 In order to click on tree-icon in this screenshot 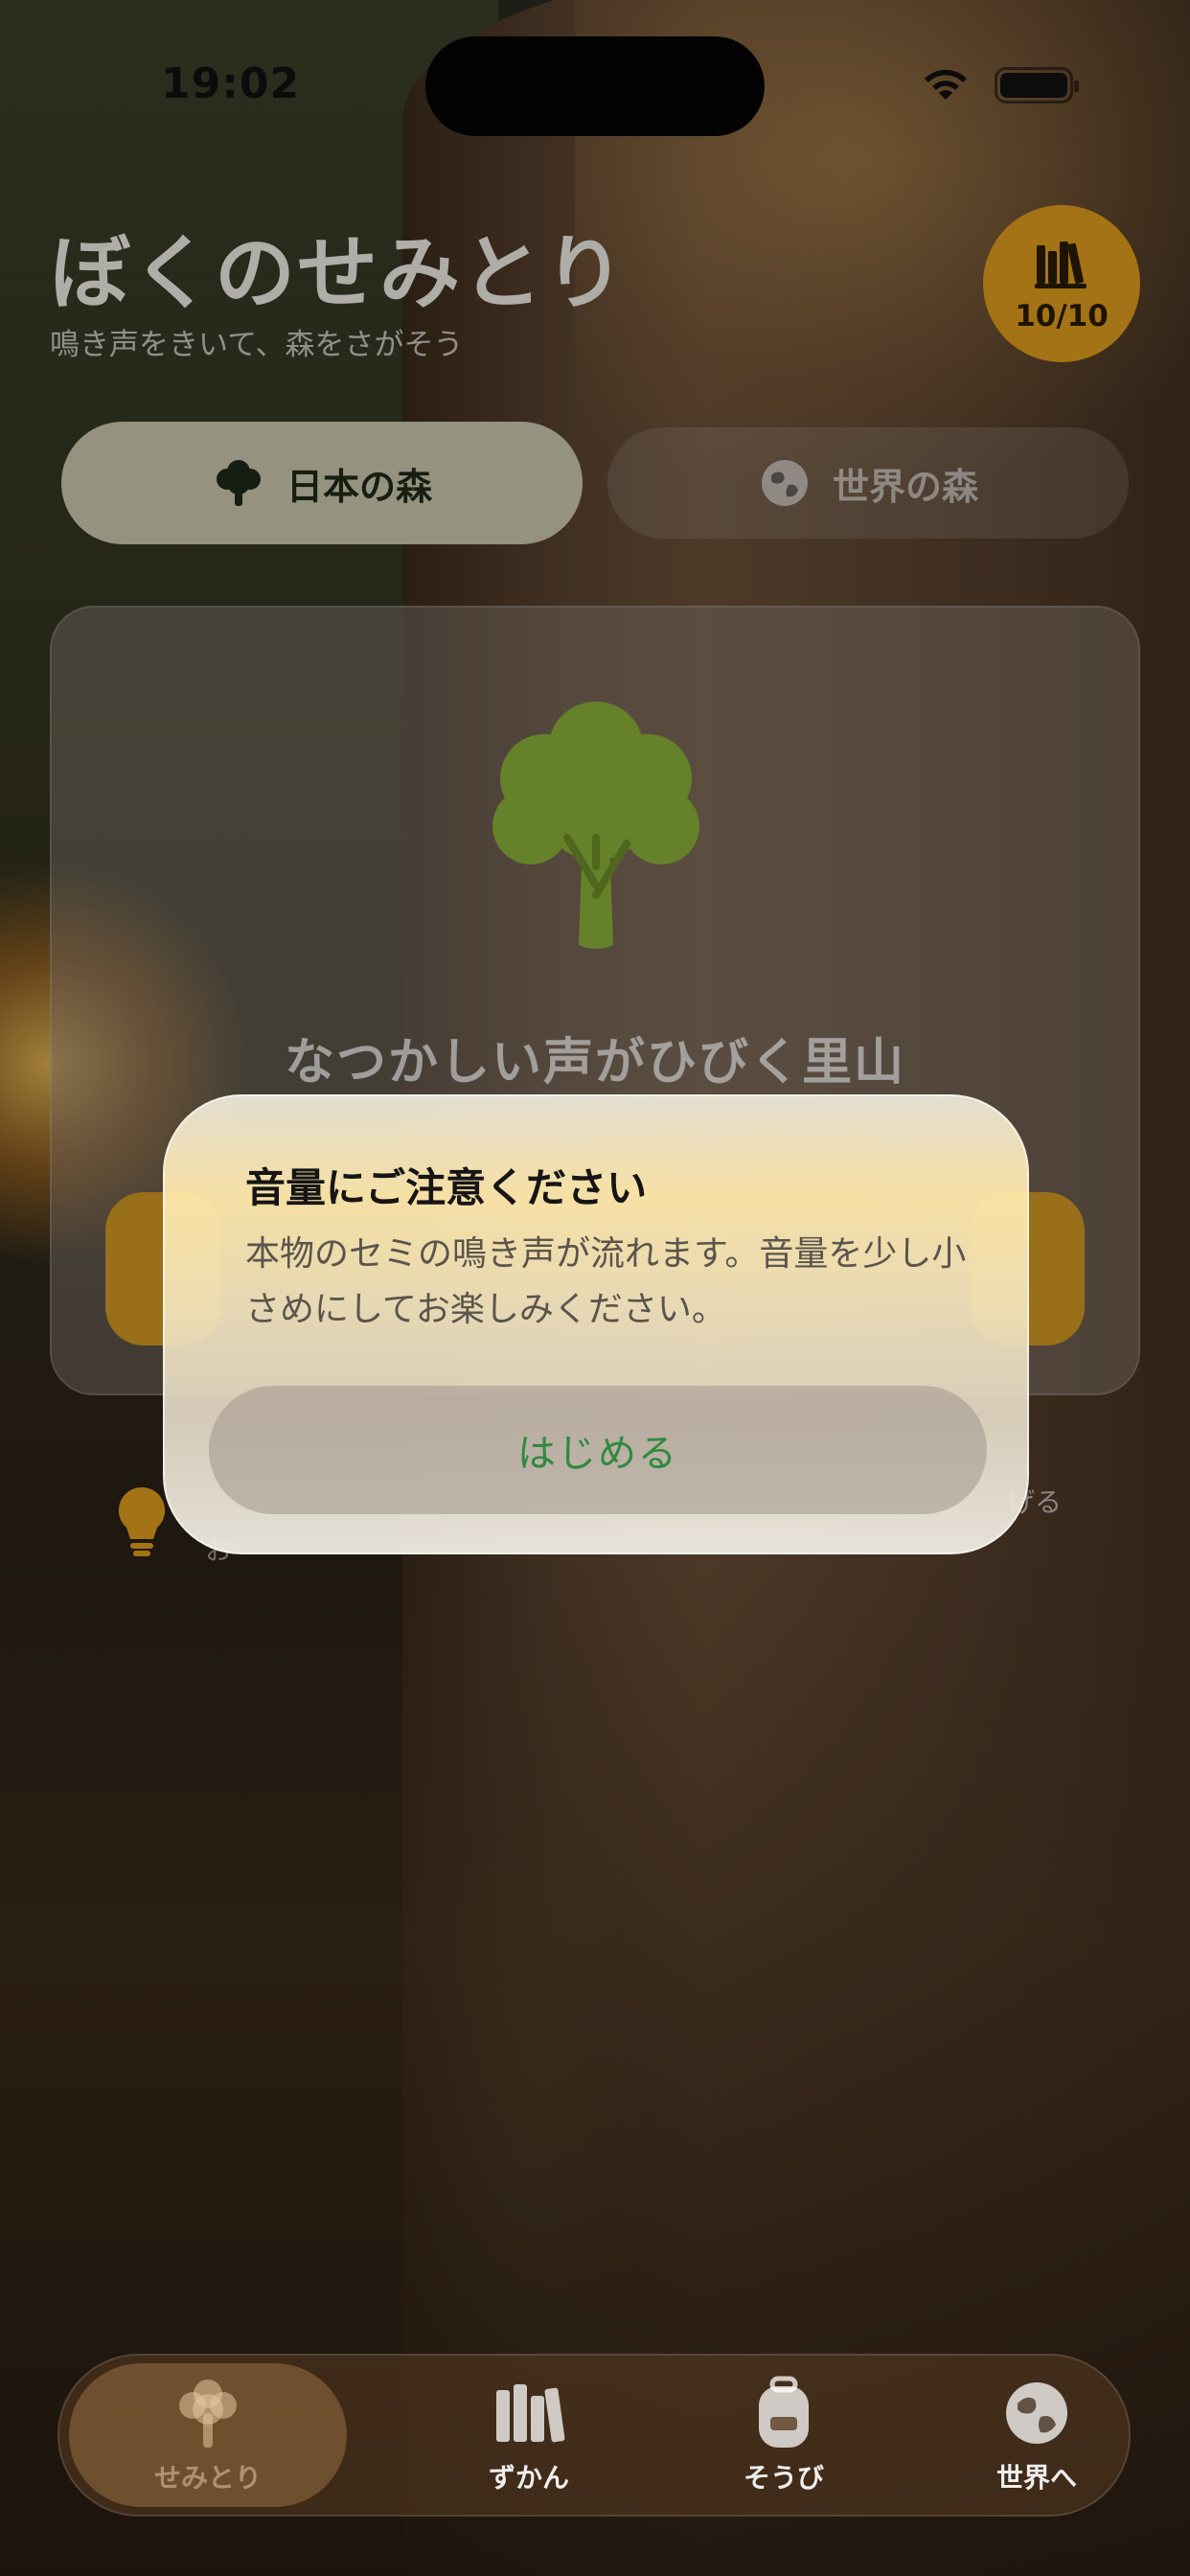, I will do `click(208, 2414)`.